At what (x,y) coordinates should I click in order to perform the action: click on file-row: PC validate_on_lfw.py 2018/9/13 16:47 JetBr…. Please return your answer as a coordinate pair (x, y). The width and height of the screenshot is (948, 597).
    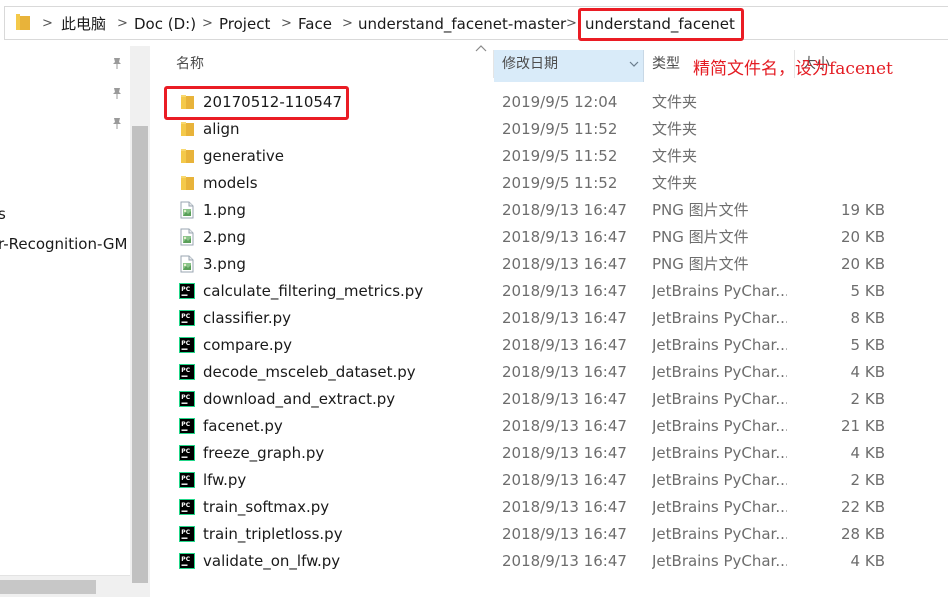
    Looking at the image, I should click on (549, 561).